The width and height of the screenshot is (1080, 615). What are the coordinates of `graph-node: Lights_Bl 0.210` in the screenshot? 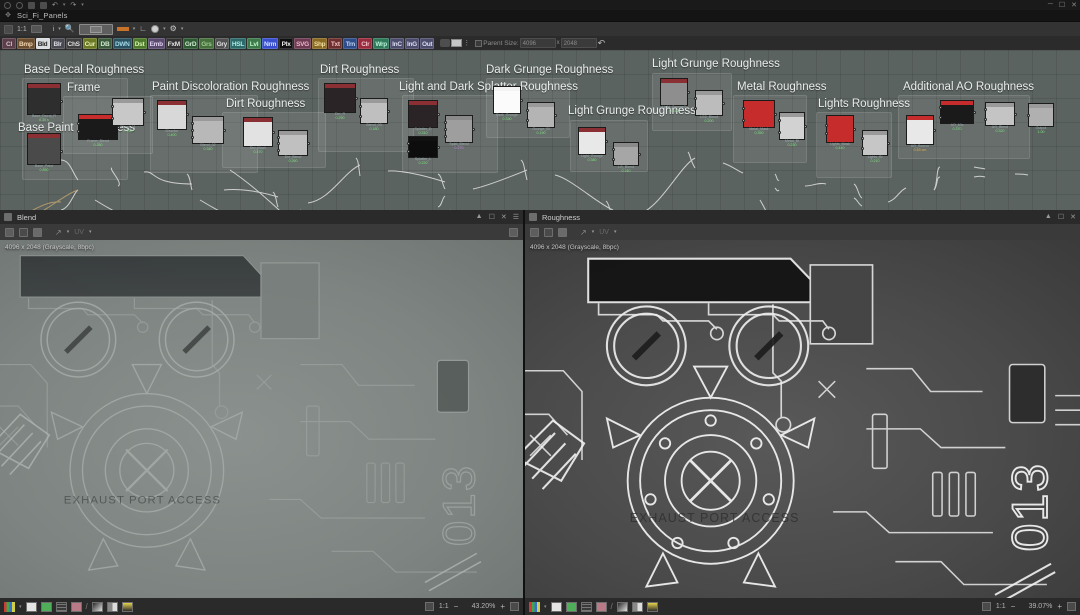 It's located at (875, 146).